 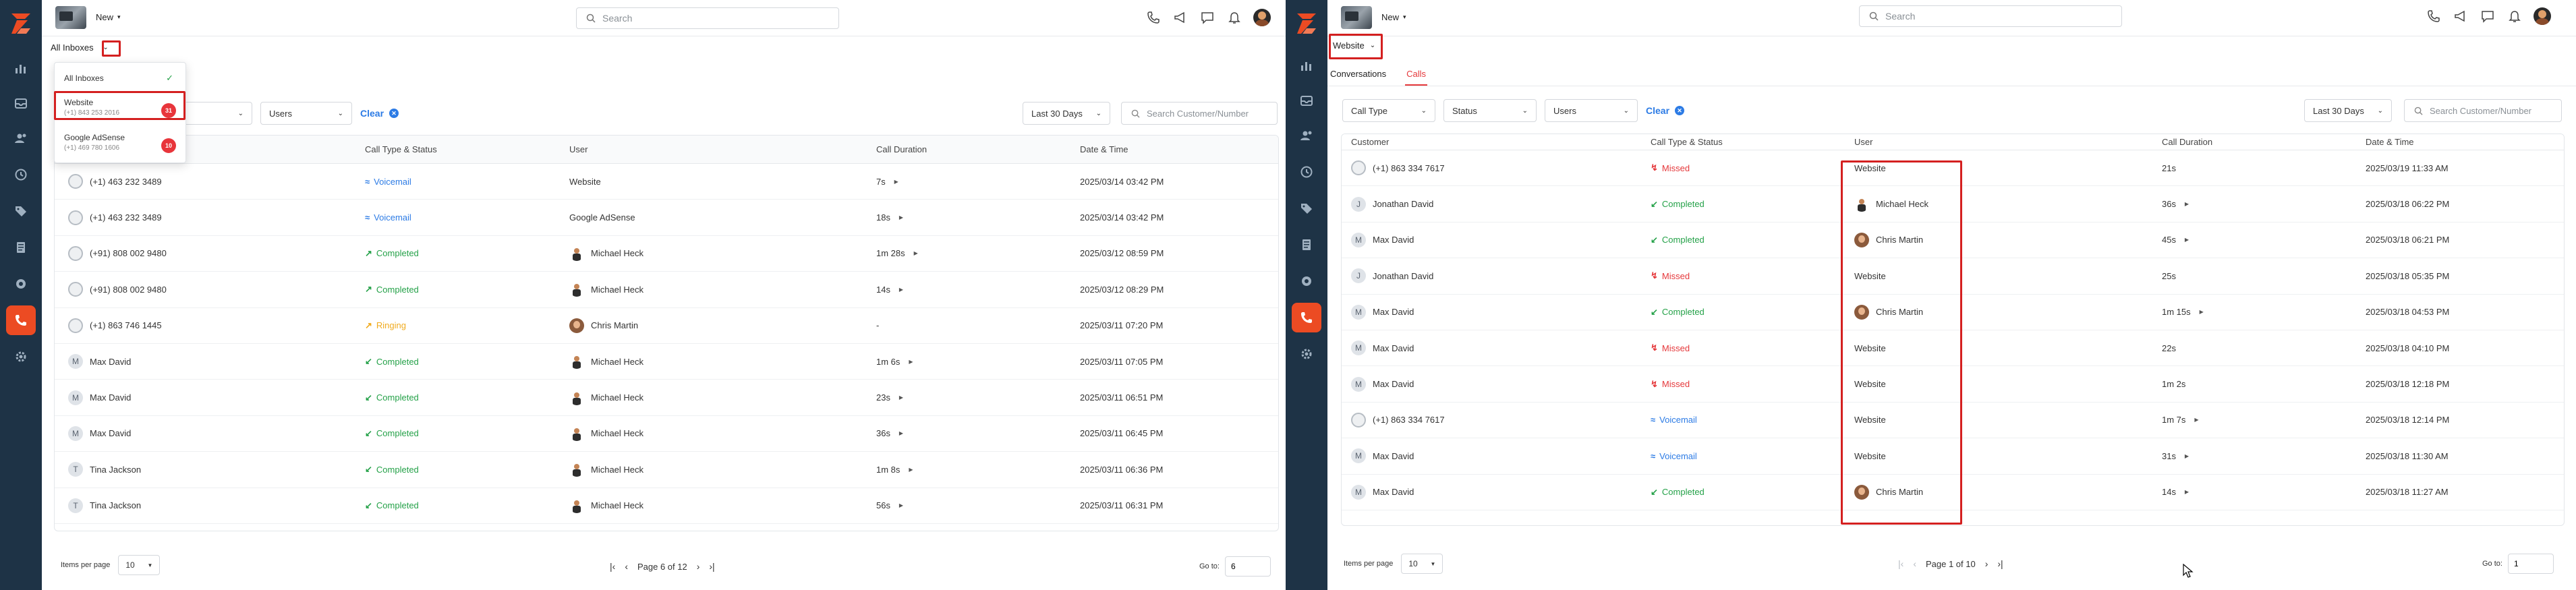 I want to click on tab-conversations: Conversations, so click(x=1358, y=77).